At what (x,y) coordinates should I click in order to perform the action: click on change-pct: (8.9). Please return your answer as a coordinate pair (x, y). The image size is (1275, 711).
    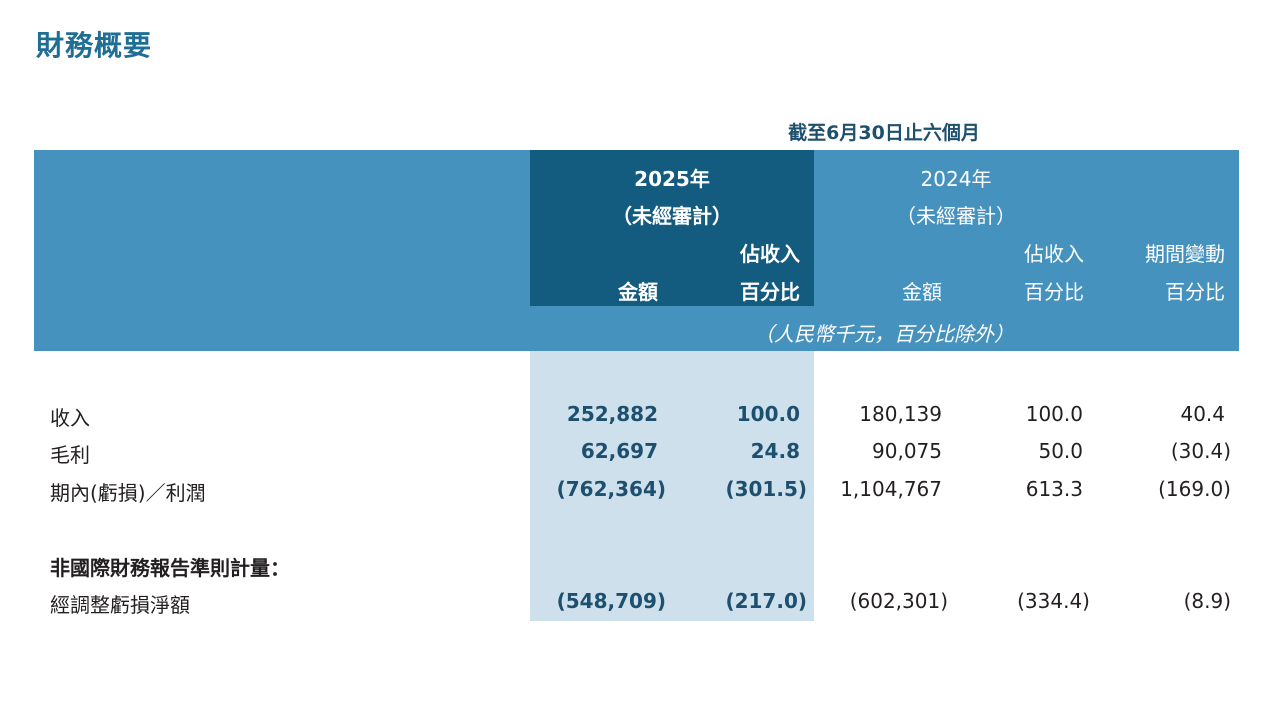
    Looking at the image, I should click on (1207, 601).